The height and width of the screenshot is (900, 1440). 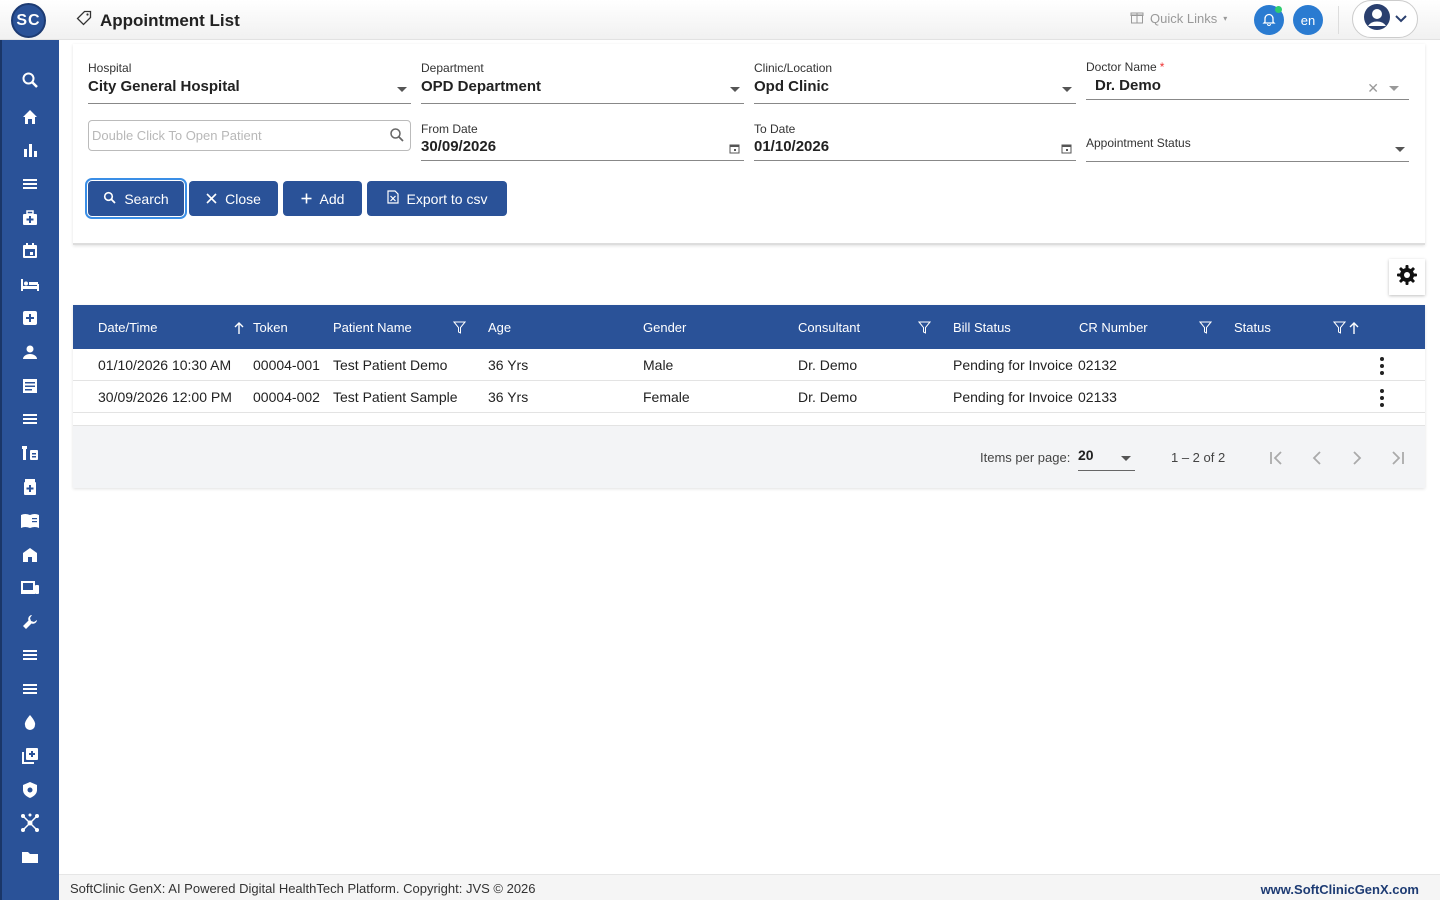 What do you see at coordinates (286, 365) in the screenshot?
I see `cell-token: 00004-001` at bounding box center [286, 365].